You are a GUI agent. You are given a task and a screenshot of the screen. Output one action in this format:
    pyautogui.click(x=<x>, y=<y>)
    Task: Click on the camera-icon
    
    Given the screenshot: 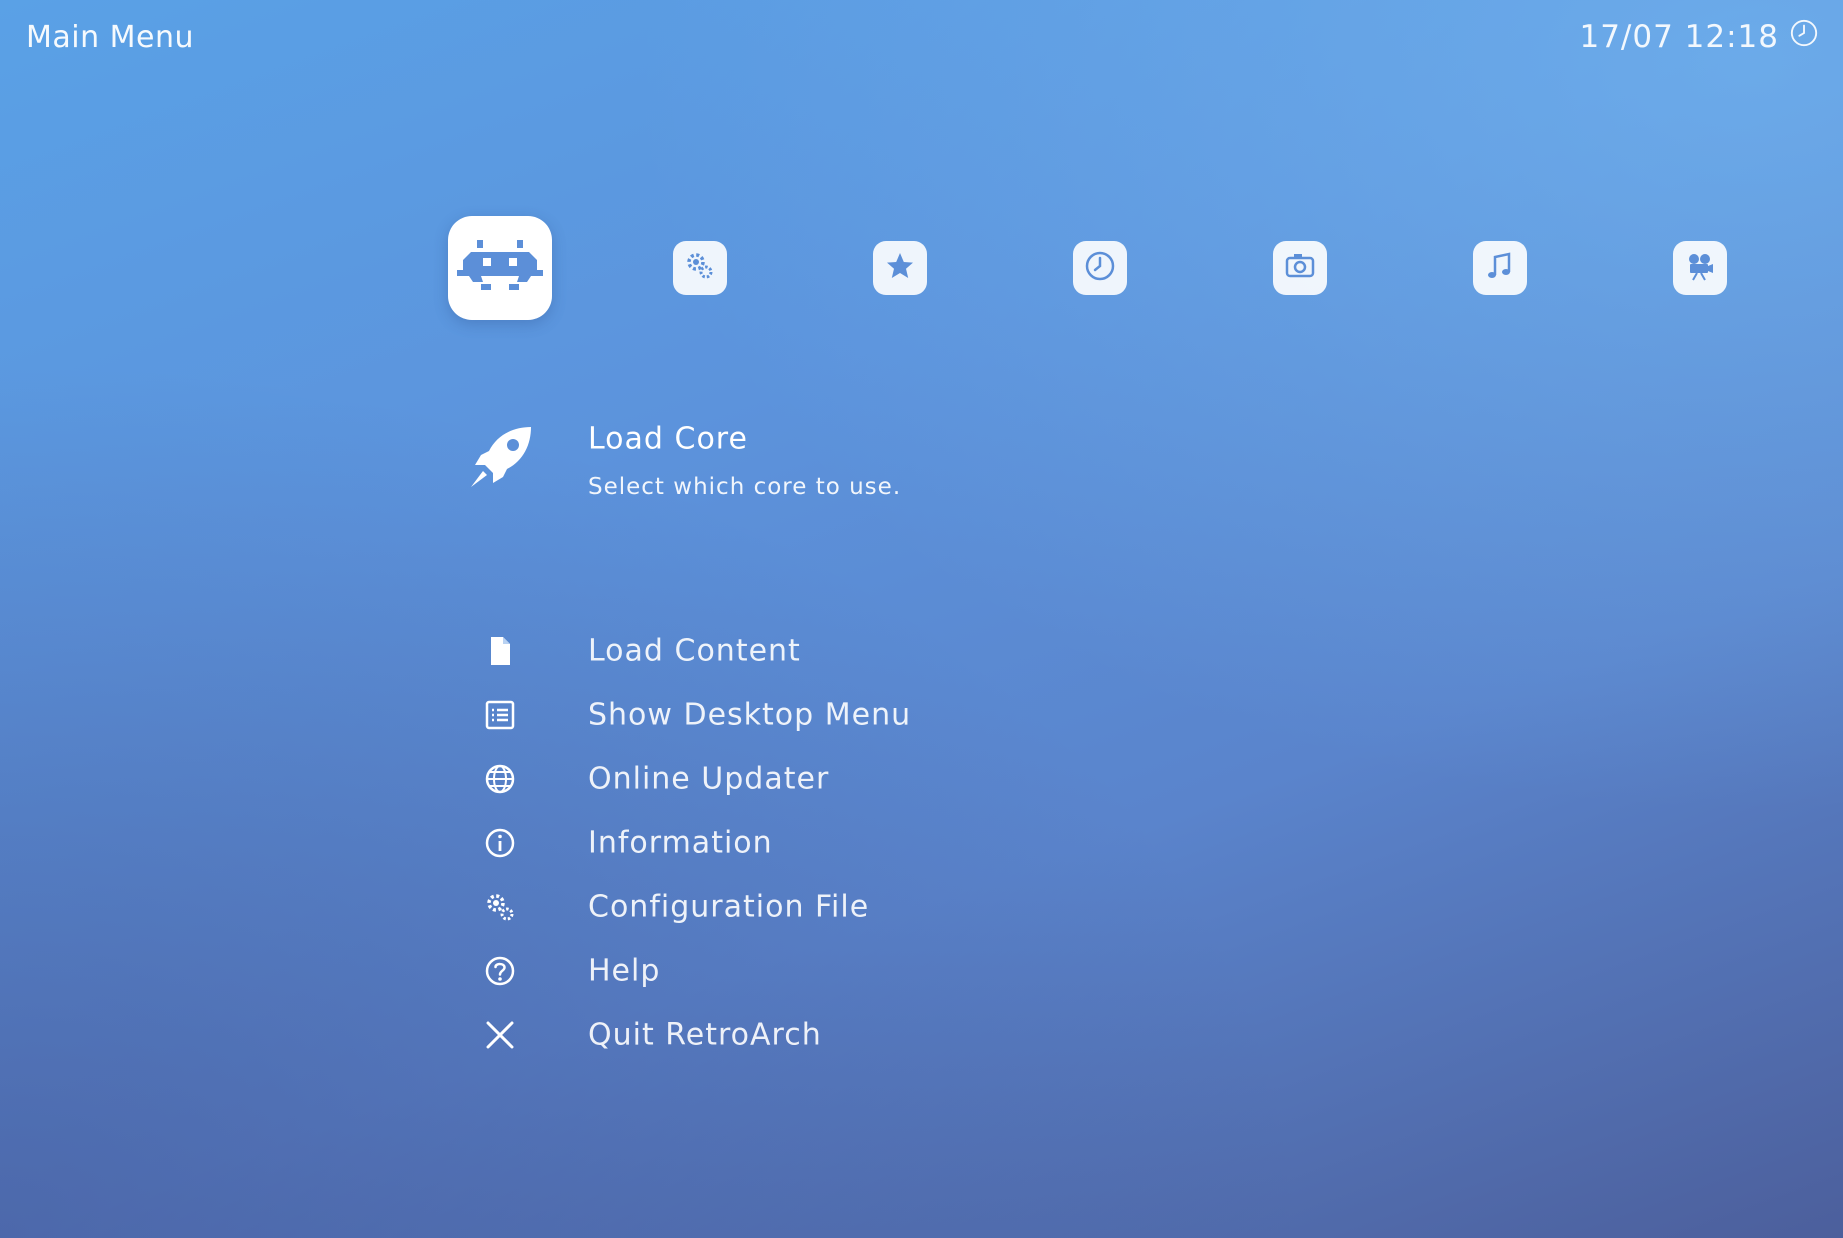 What is the action you would take?
    pyautogui.click(x=1300, y=268)
    